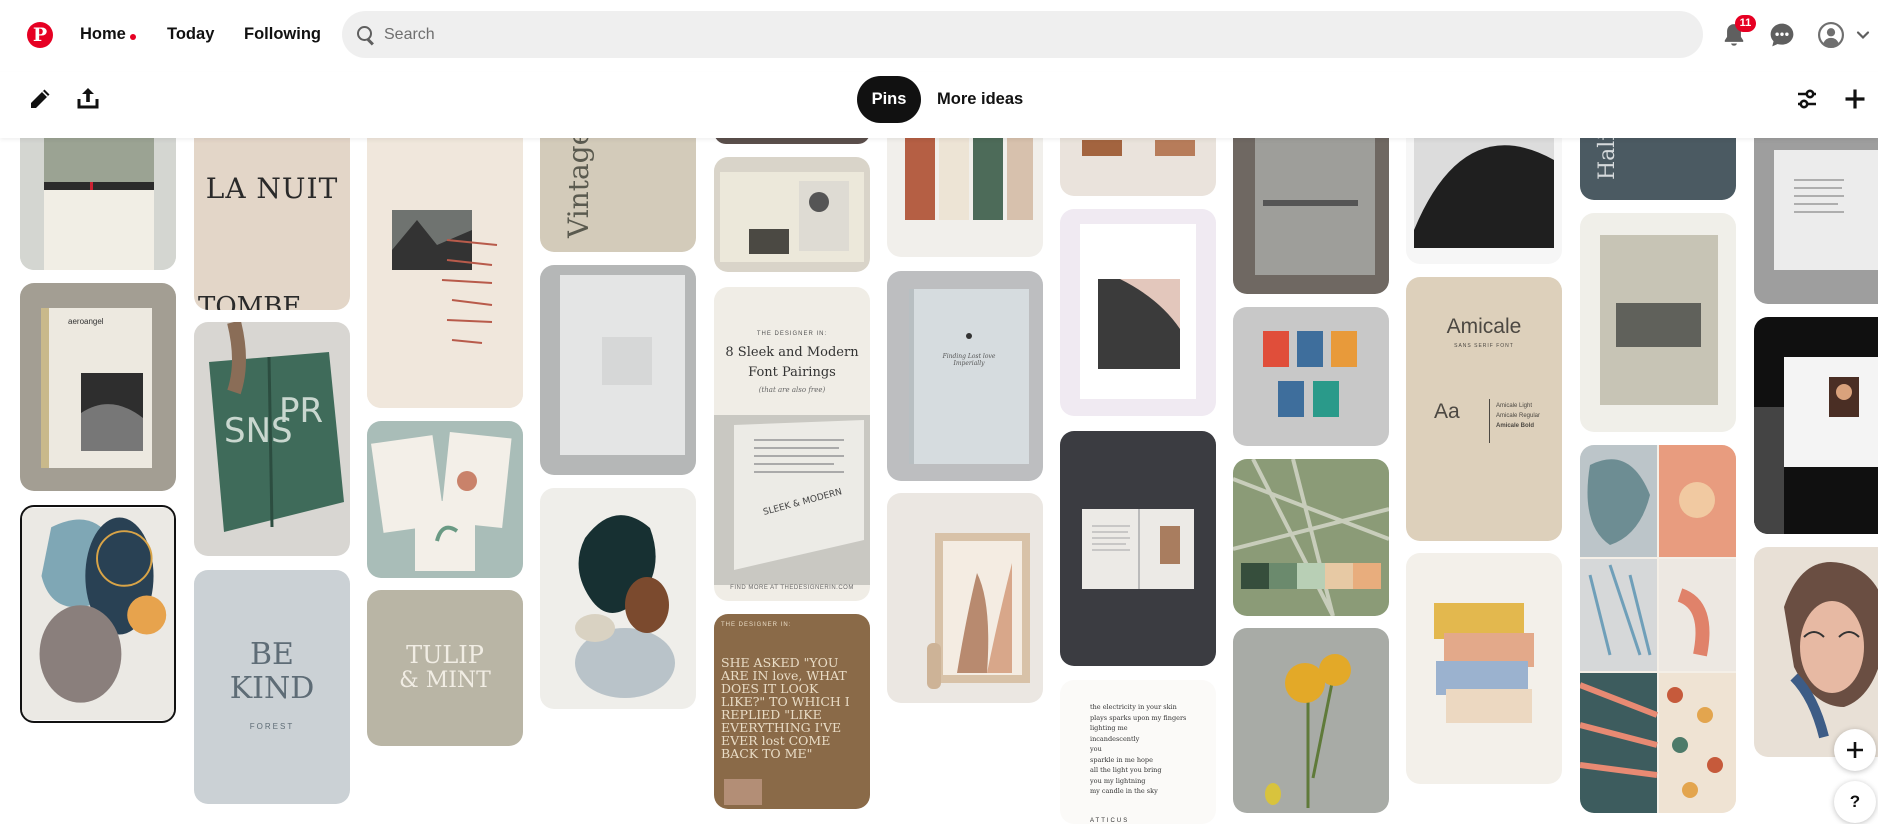  What do you see at coordinates (98, 387) in the screenshot?
I see `pin-card-aeroangel-book: aeroangel` at bounding box center [98, 387].